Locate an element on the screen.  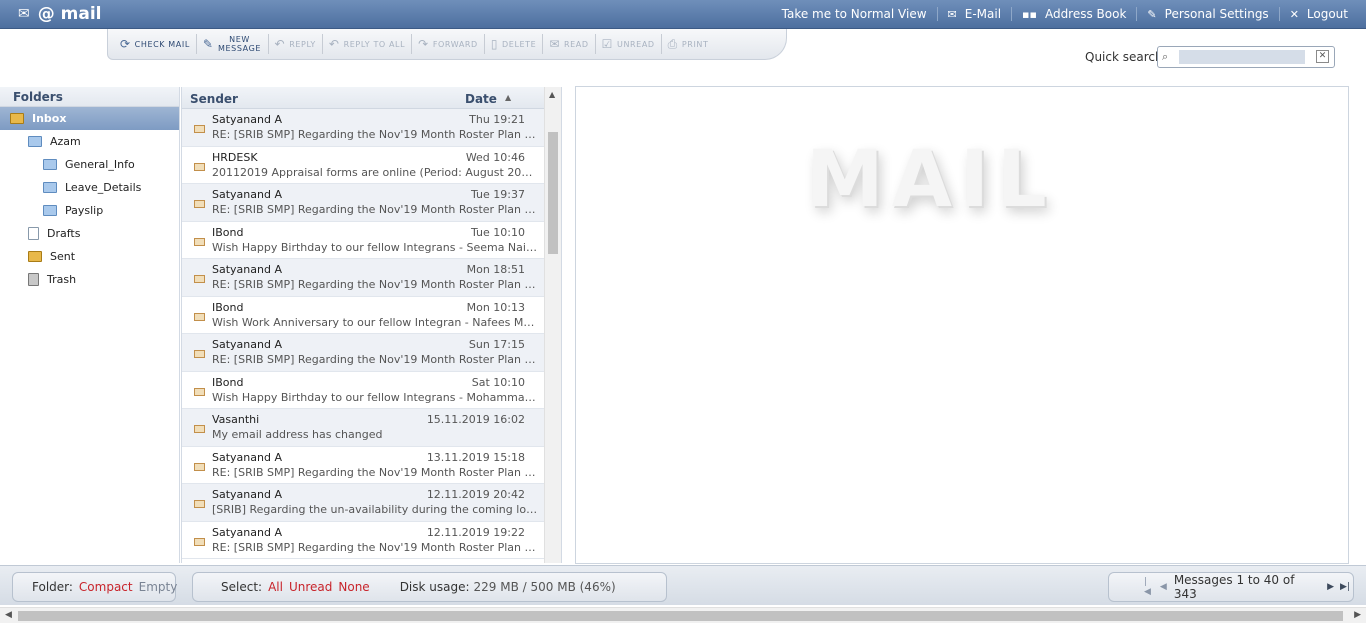
last-page-icon: ▶| is located at coordinates (1345, 587).